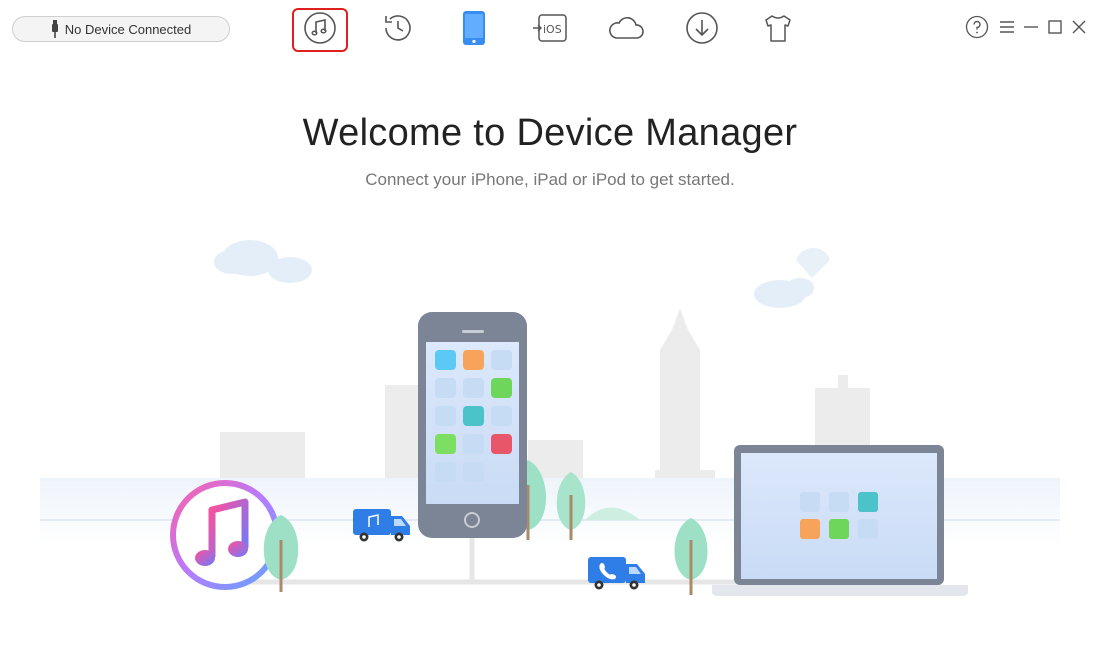 This screenshot has width=1100, height=645. I want to click on laptop-illustration, so click(840, 520).